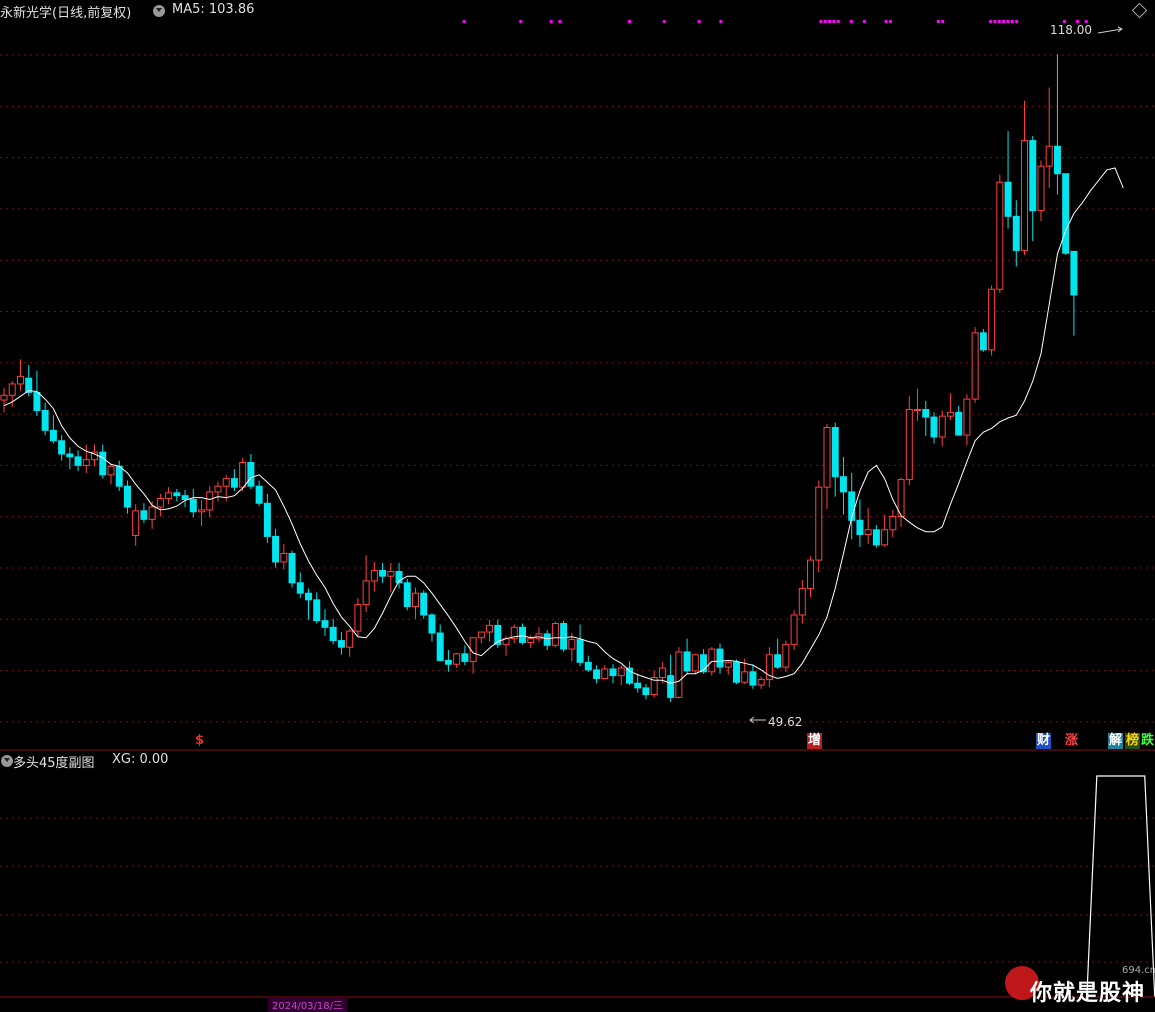 The image size is (1155, 1012). What do you see at coordinates (775, 21) in the screenshot?
I see `signal-dots` at bounding box center [775, 21].